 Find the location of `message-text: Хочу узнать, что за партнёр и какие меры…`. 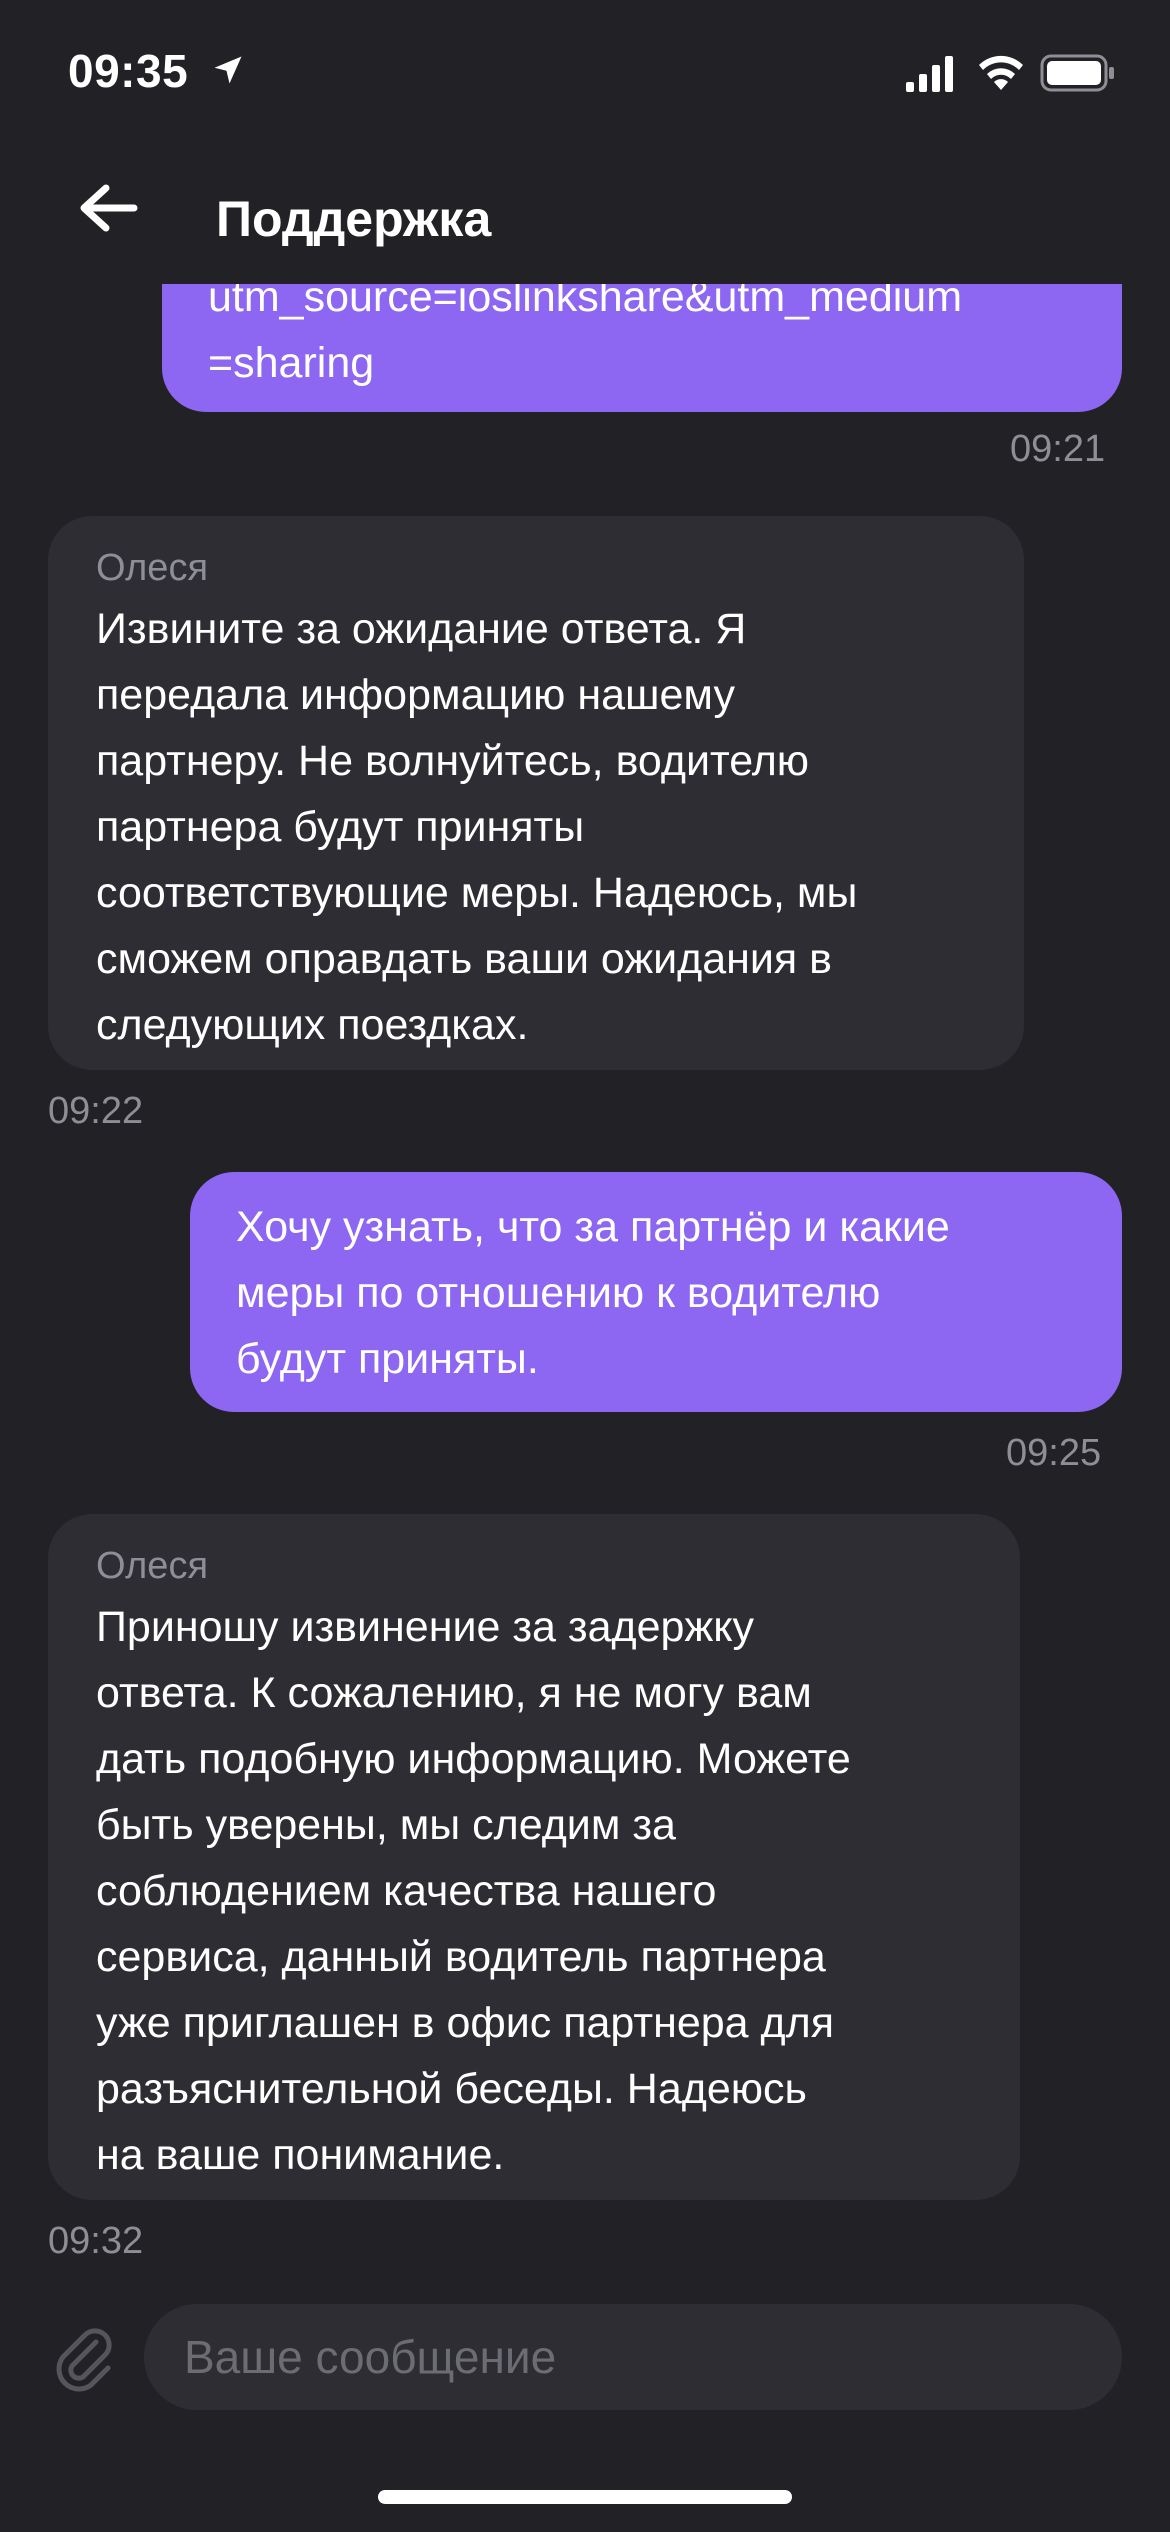

message-text: Хочу узнать, что за партнёр и какие меры… is located at coordinates (593, 1293).